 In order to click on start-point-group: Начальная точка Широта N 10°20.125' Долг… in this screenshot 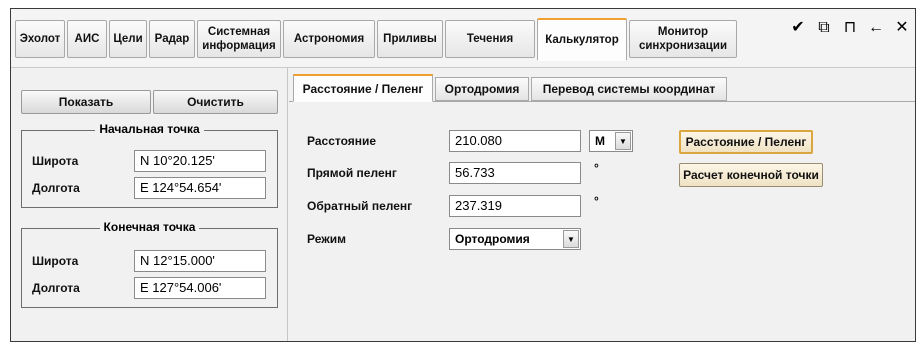, I will do `click(149, 165)`.